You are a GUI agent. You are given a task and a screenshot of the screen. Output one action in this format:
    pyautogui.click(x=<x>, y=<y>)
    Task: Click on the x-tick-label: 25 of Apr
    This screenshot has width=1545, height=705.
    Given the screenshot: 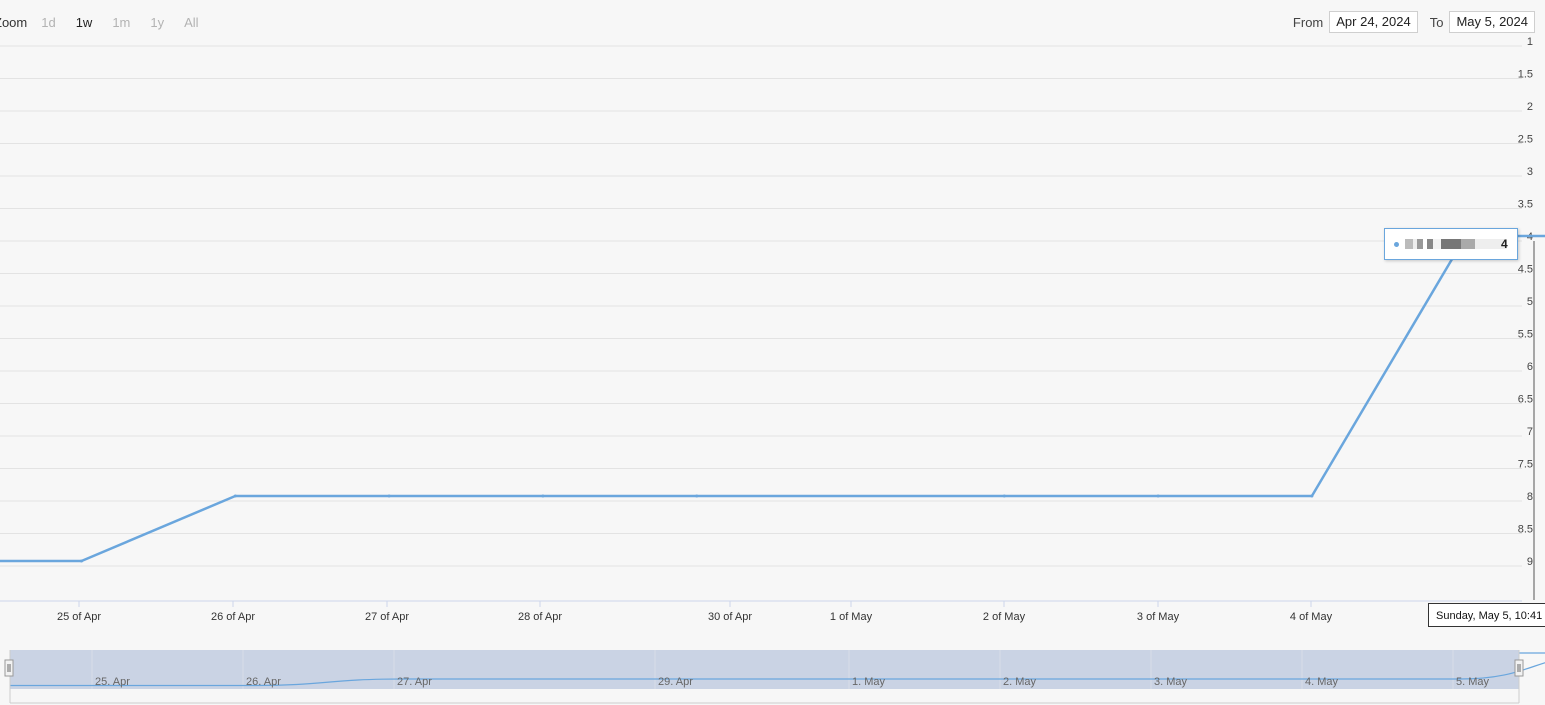 What is the action you would take?
    pyautogui.click(x=79, y=617)
    